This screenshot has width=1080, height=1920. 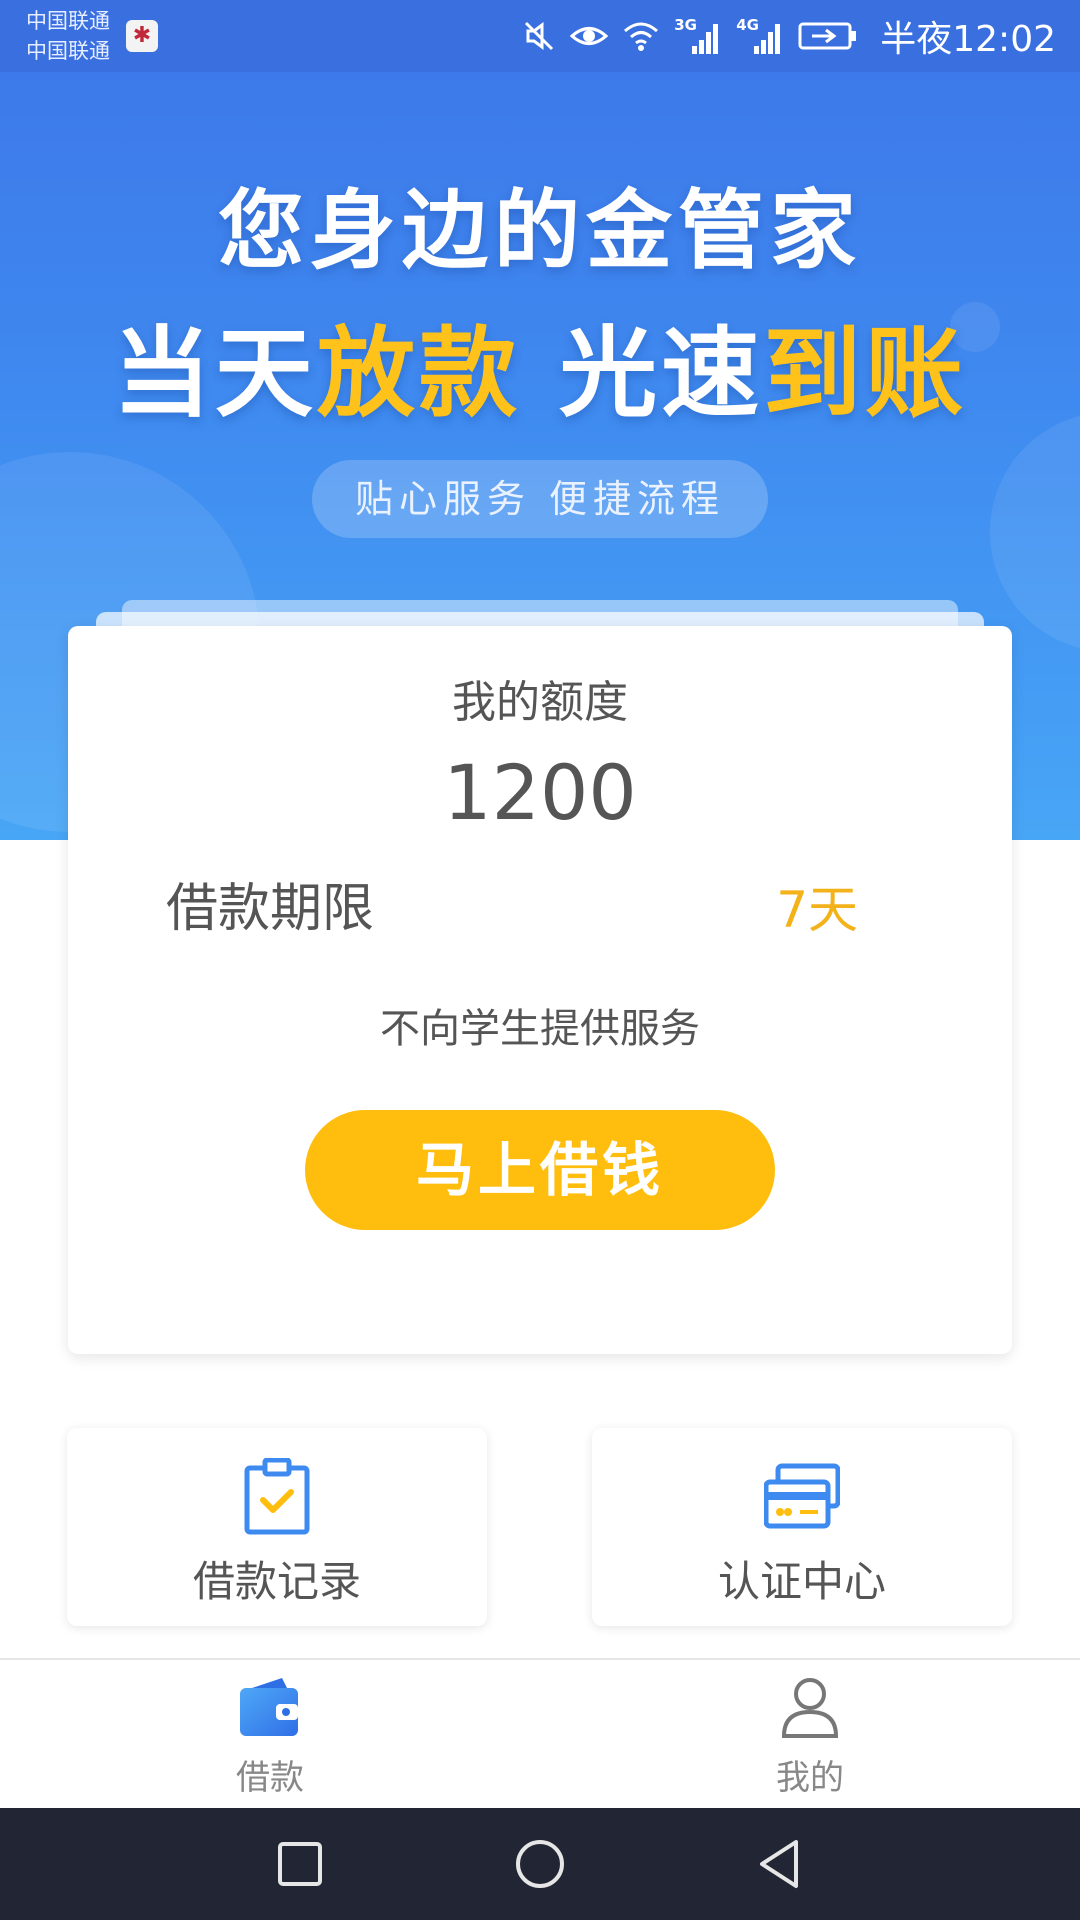 What do you see at coordinates (269, 1707) in the screenshot?
I see `wallet-icon` at bounding box center [269, 1707].